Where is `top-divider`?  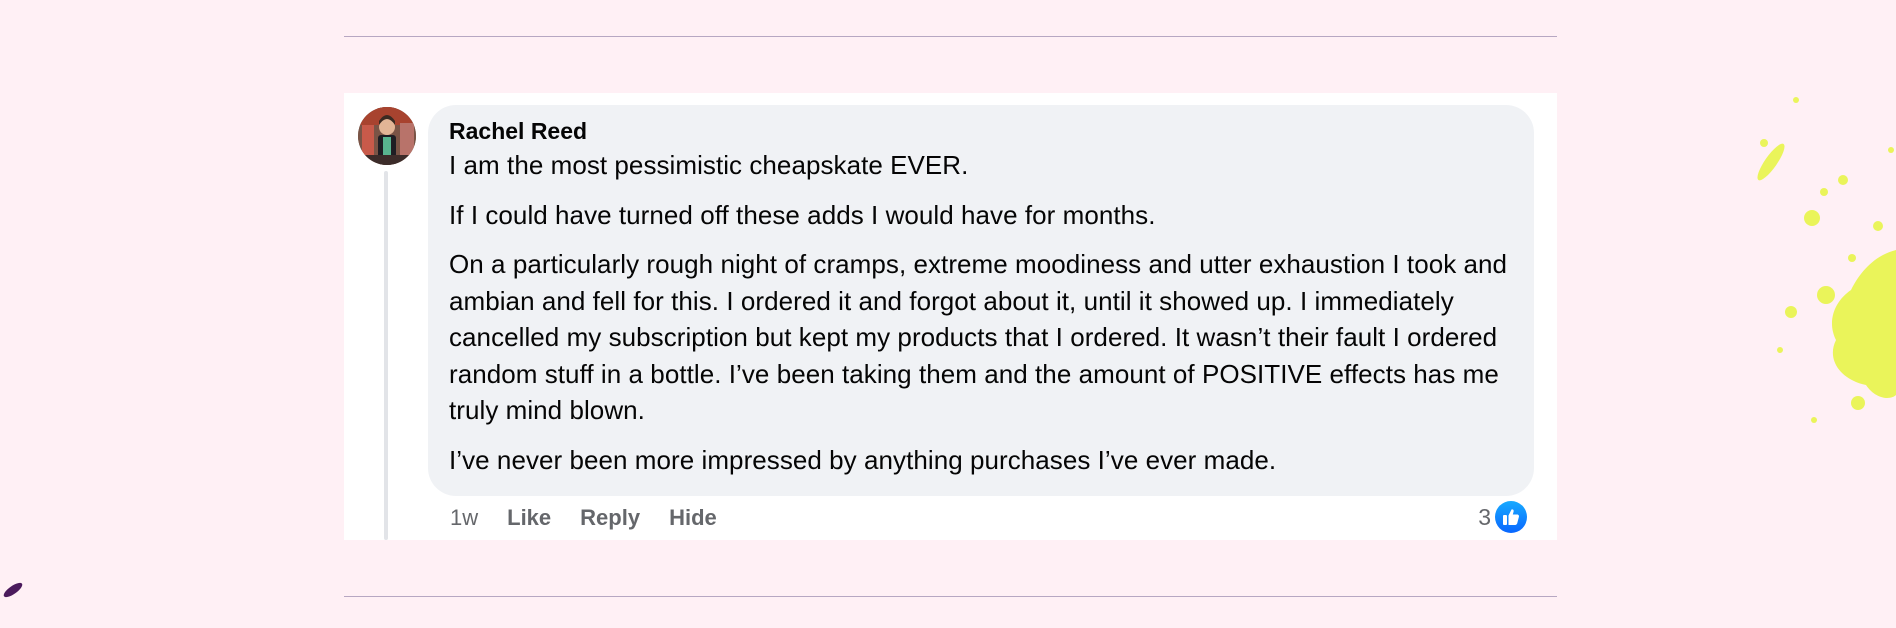
top-divider is located at coordinates (950, 36).